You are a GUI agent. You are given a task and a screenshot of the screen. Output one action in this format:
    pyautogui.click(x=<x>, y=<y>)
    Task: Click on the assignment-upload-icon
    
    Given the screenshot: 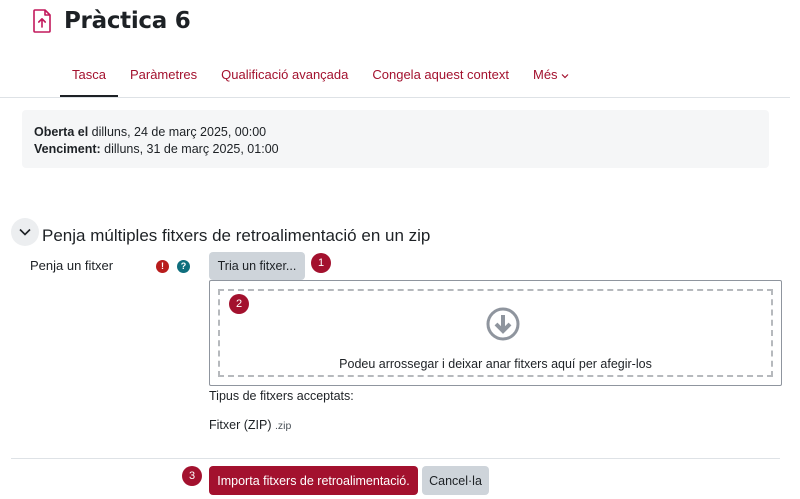 What is the action you would take?
    pyautogui.click(x=42, y=21)
    